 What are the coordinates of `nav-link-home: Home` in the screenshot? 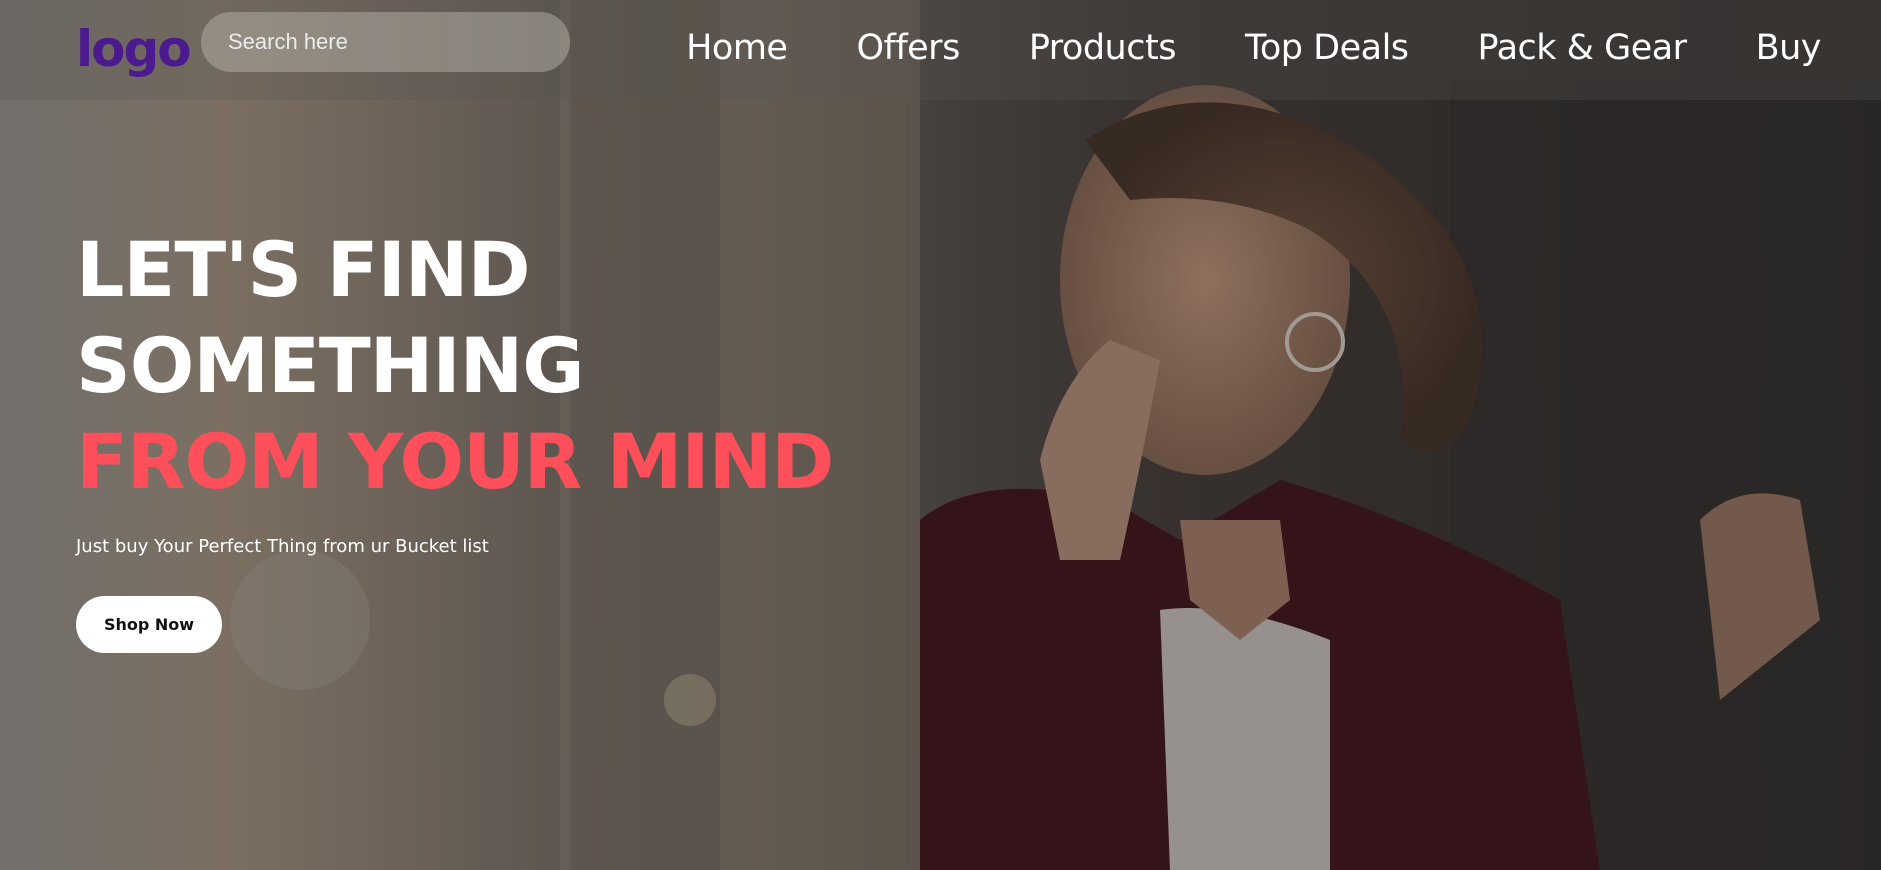 It's located at (737, 48).